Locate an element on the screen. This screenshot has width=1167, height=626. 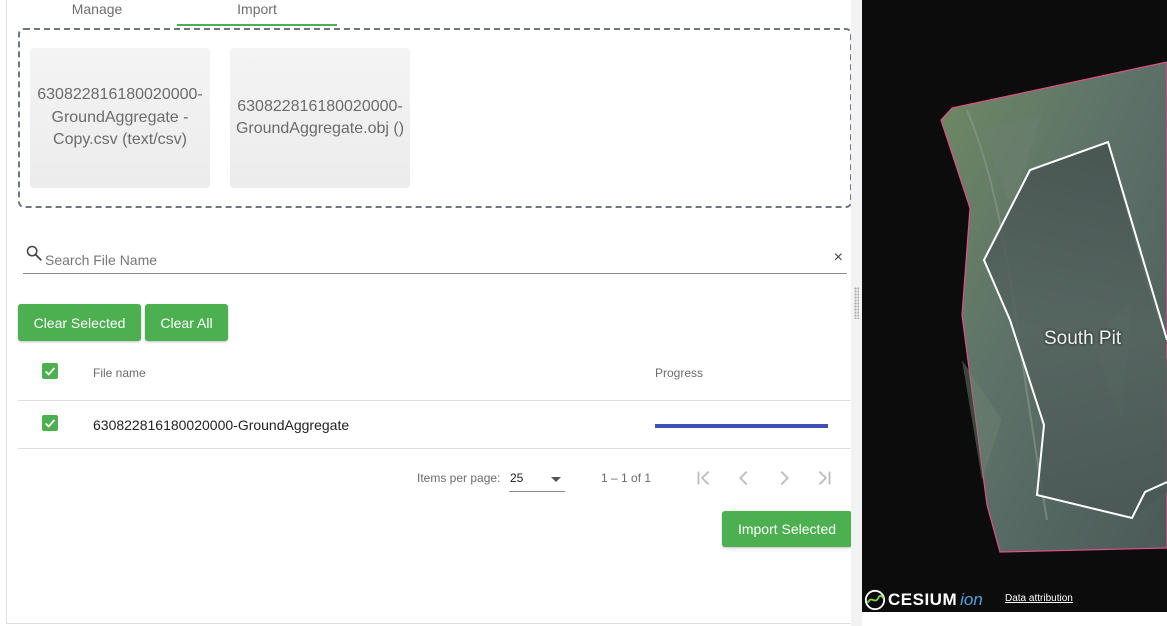
page-range-label: 1 – 1 of 1 is located at coordinates (626, 478).